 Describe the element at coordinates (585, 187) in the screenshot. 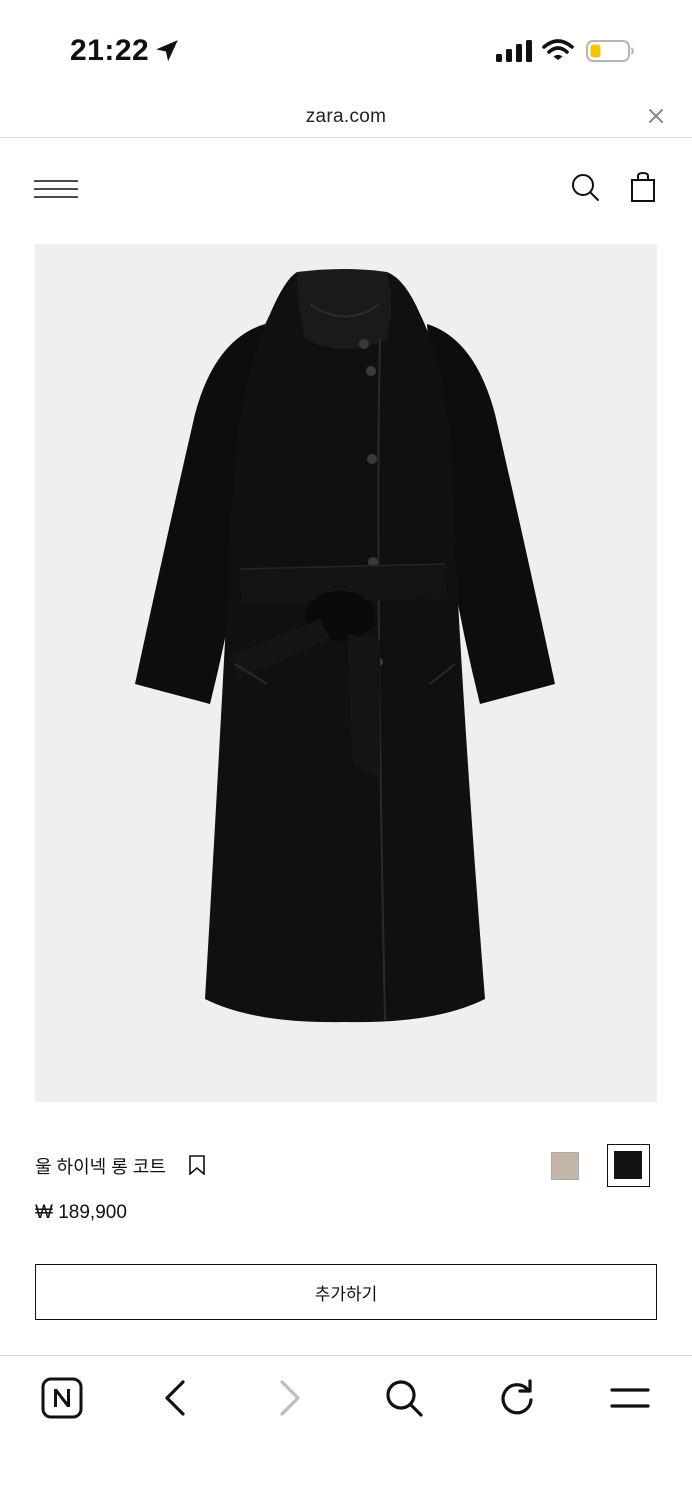

I see `search-icon` at that location.